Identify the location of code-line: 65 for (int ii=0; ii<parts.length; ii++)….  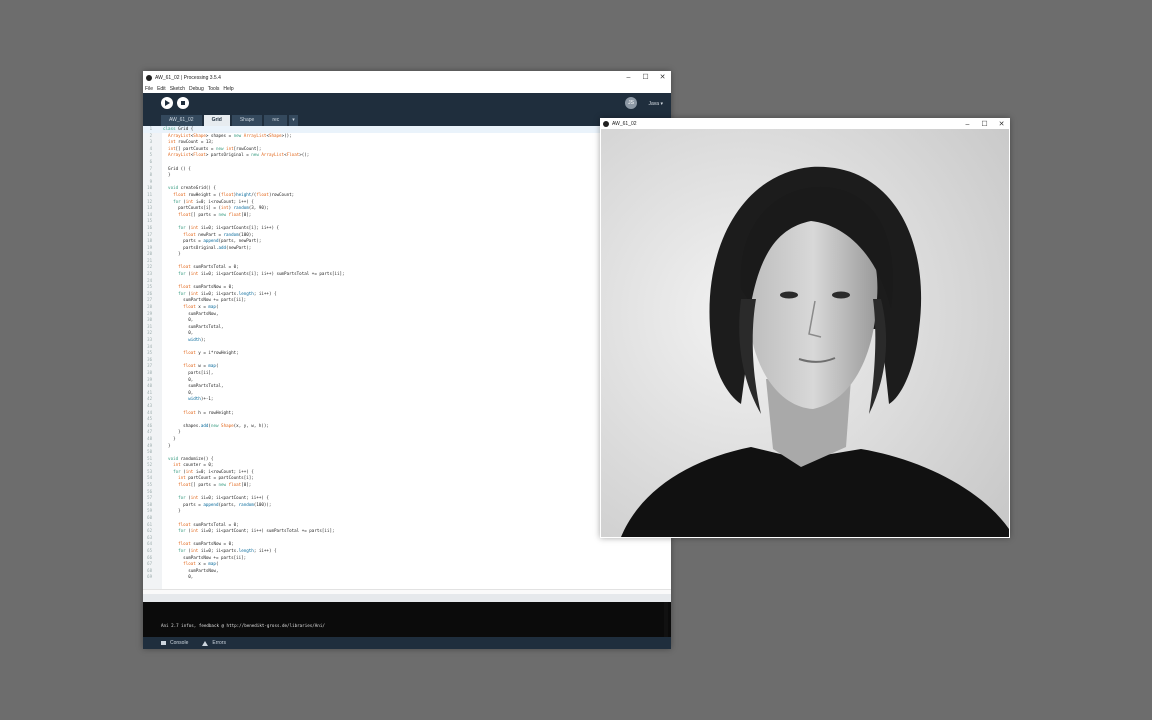
(403, 551).